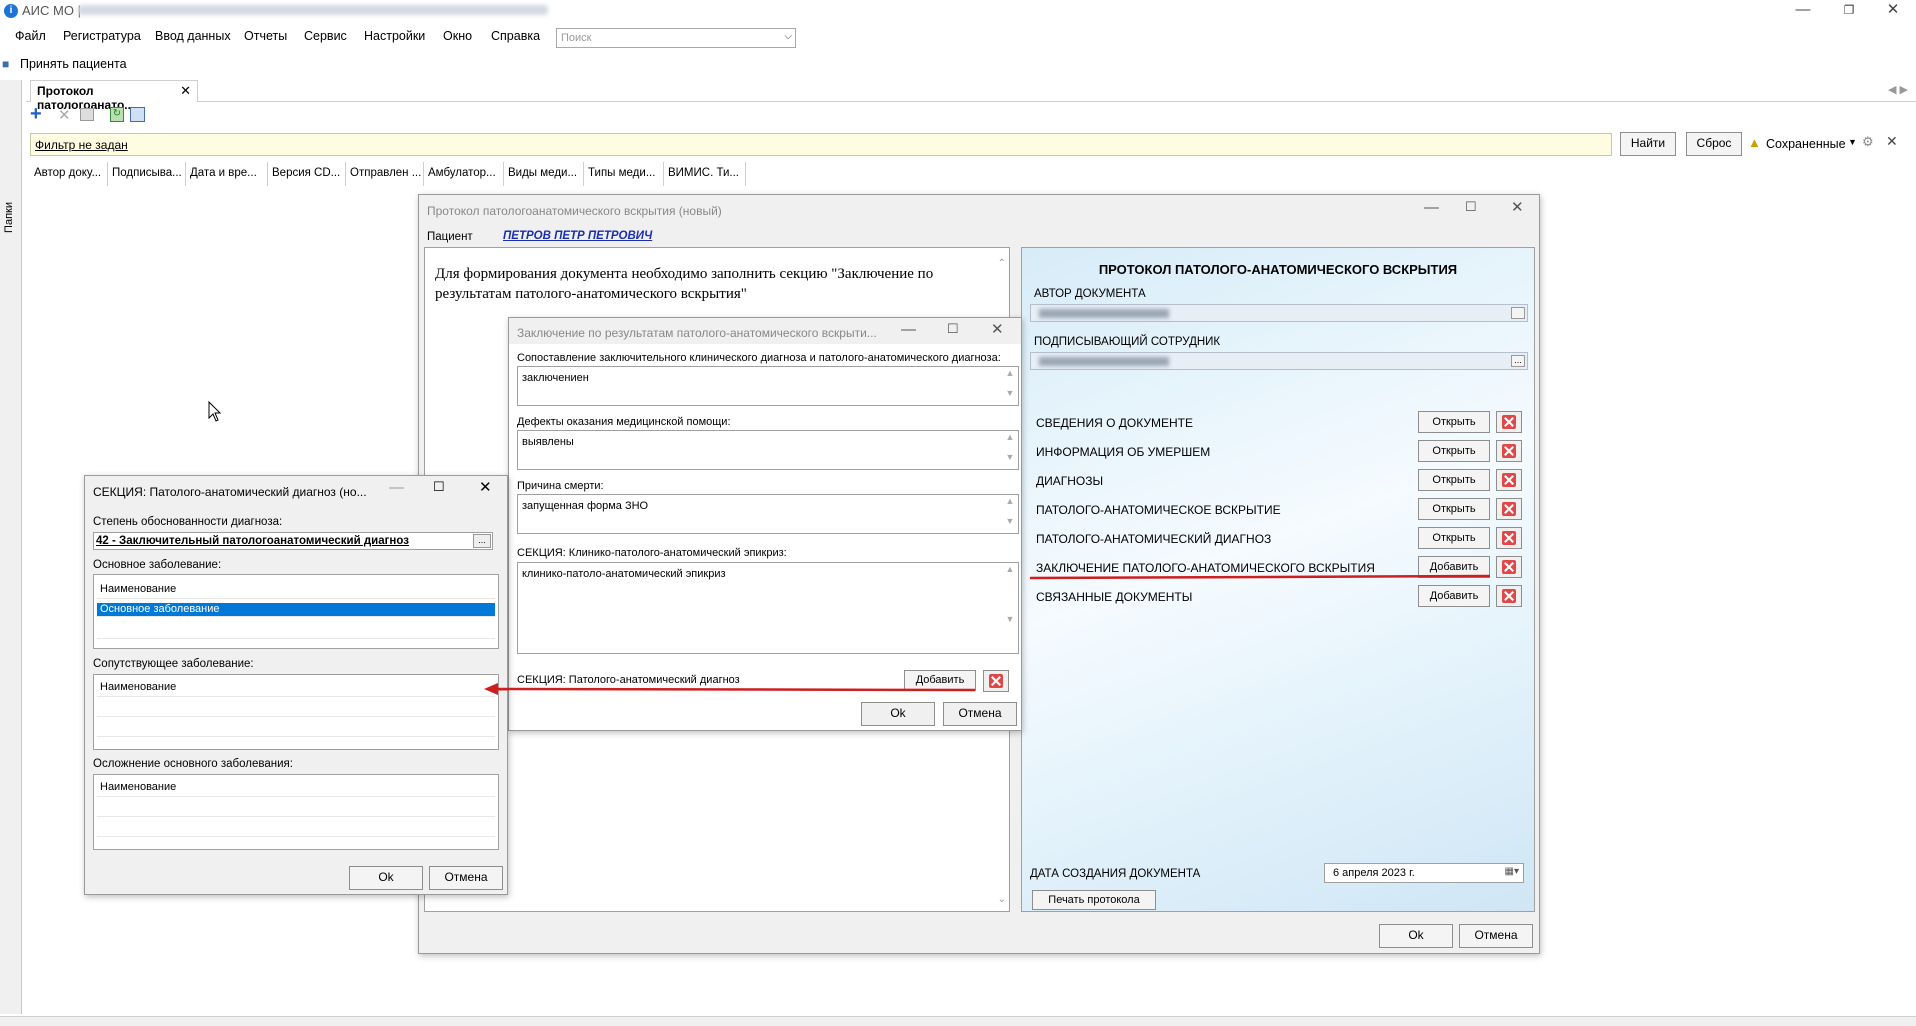  What do you see at coordinates (457, 36) in the screenshot?
I see `menu-window: Окно` at bounding box center [457, 36].